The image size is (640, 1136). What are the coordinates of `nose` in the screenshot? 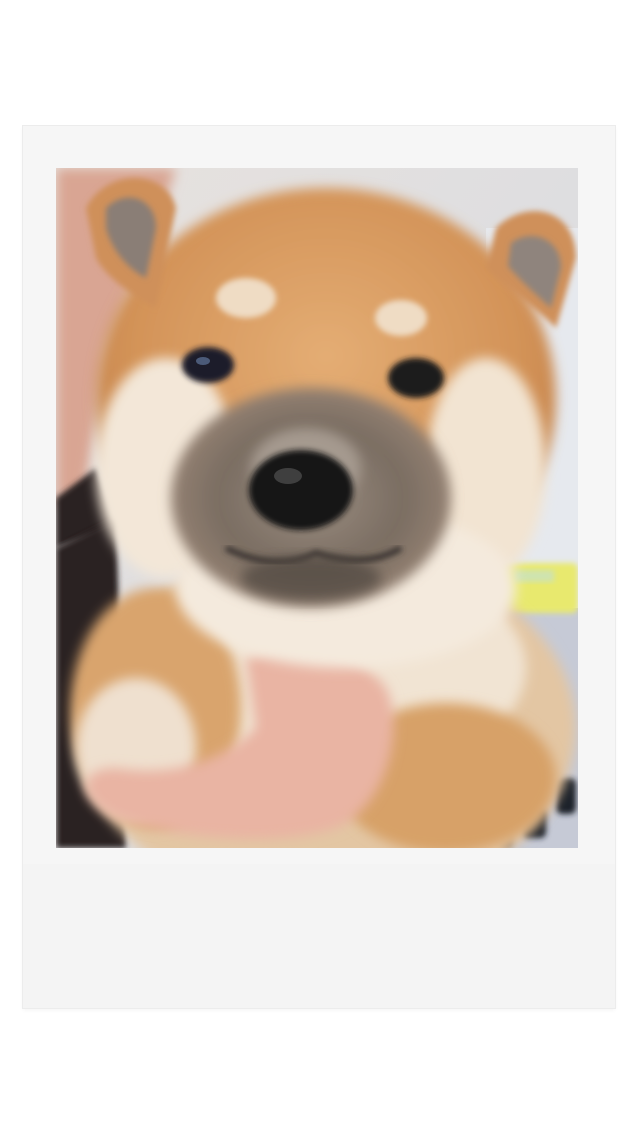 It's located at (301, 490).